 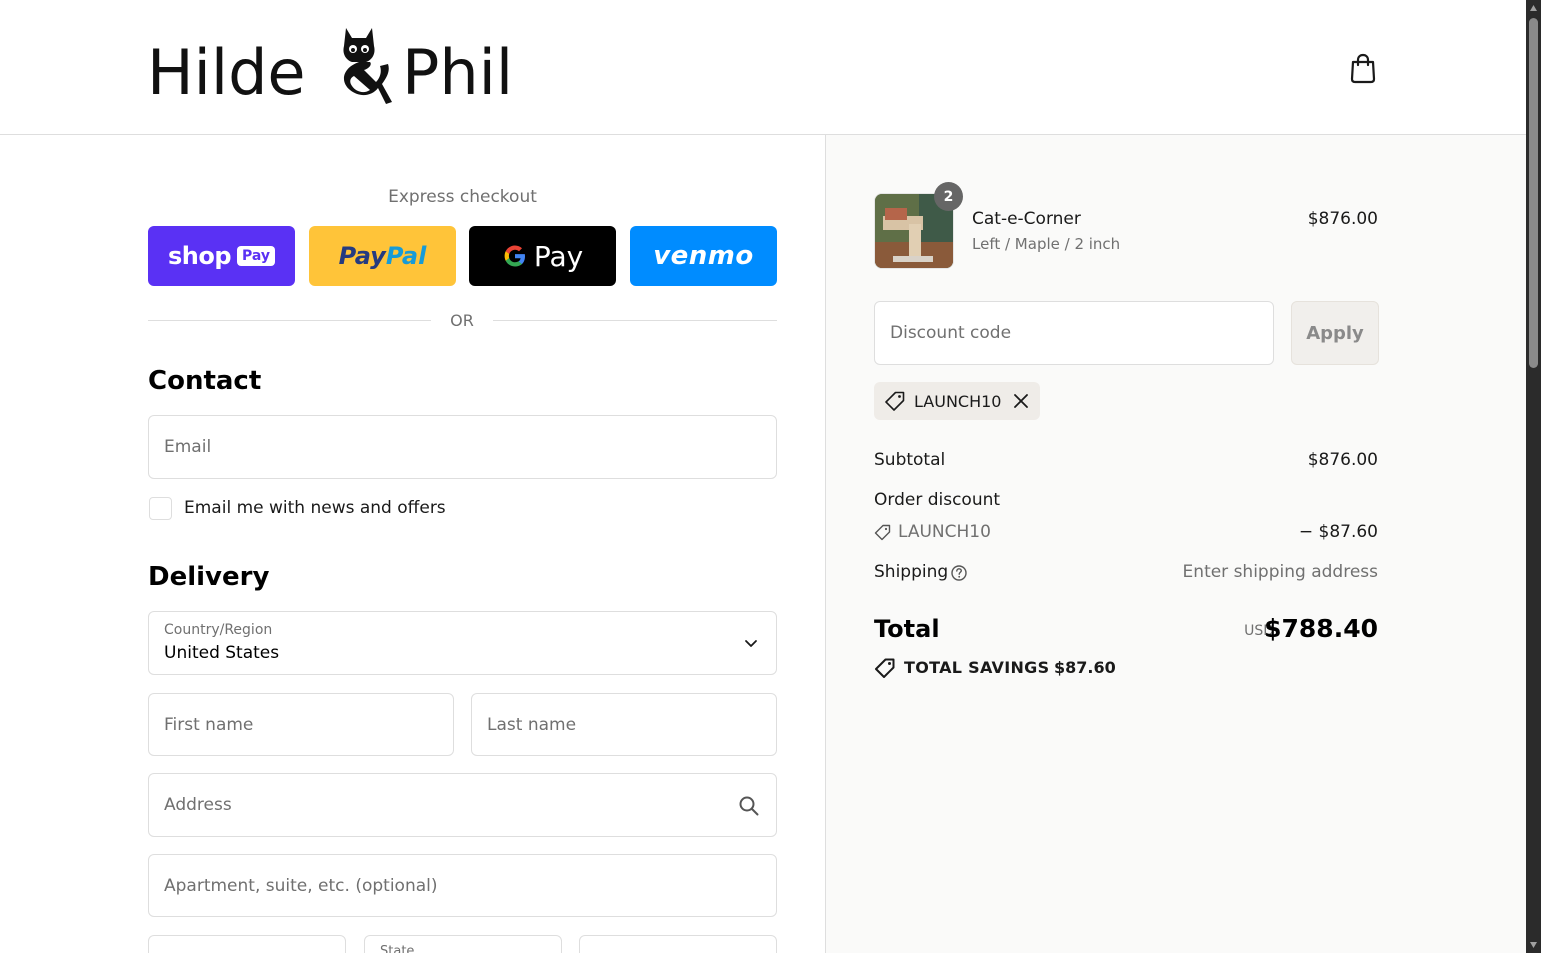 I want to click on country-value: United States, so click(x=222, y=653).